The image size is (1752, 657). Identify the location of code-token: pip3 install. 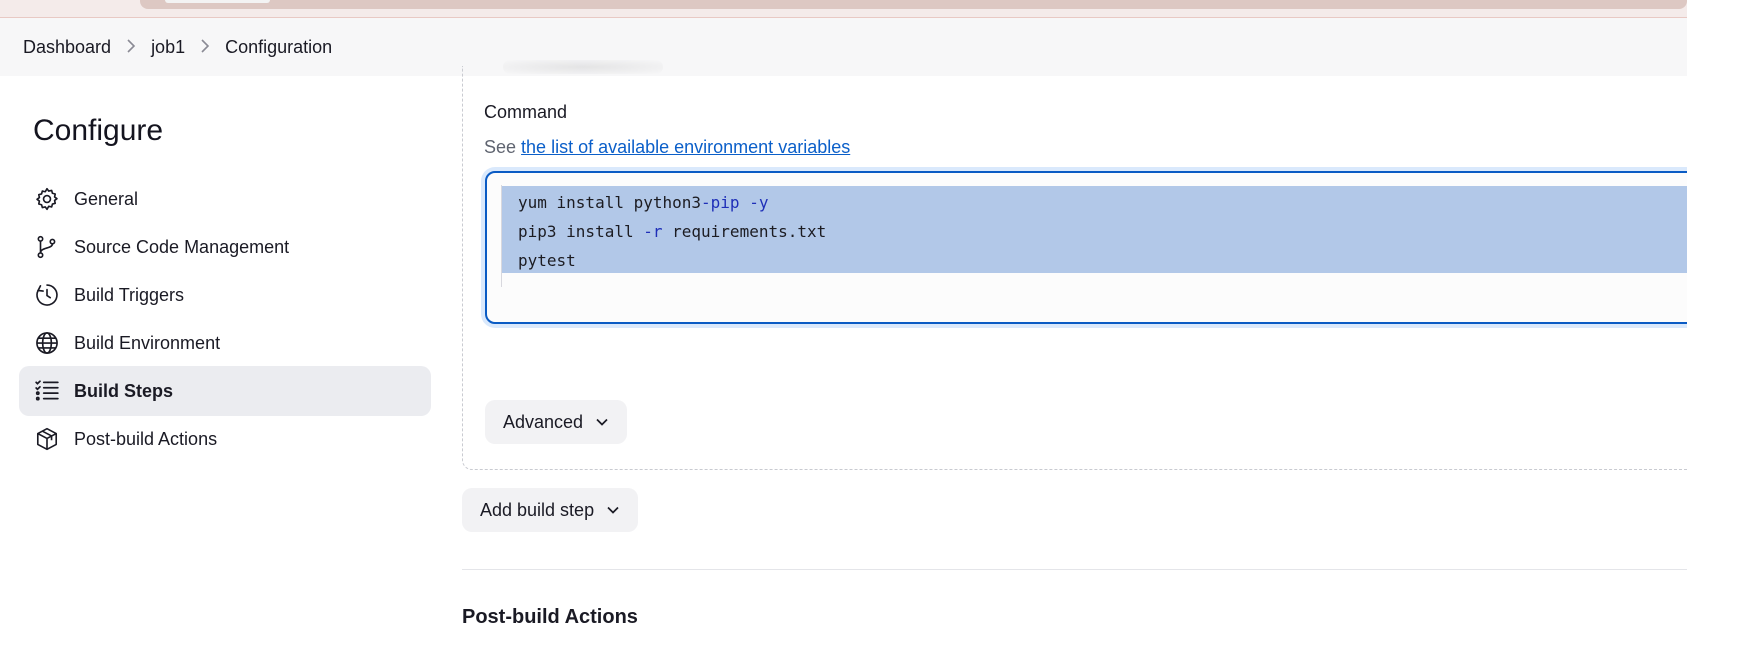
(581, 231).